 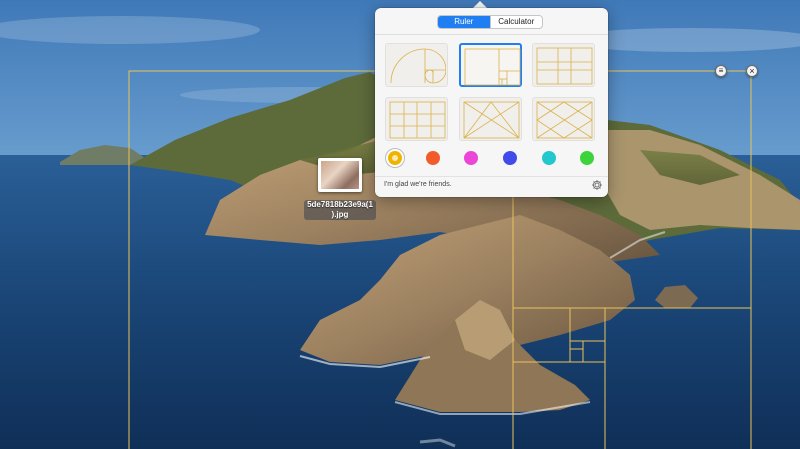 I want to click on file-name-label: 5de7818b23e9a(1).jpg, so click(x=340, y=210).